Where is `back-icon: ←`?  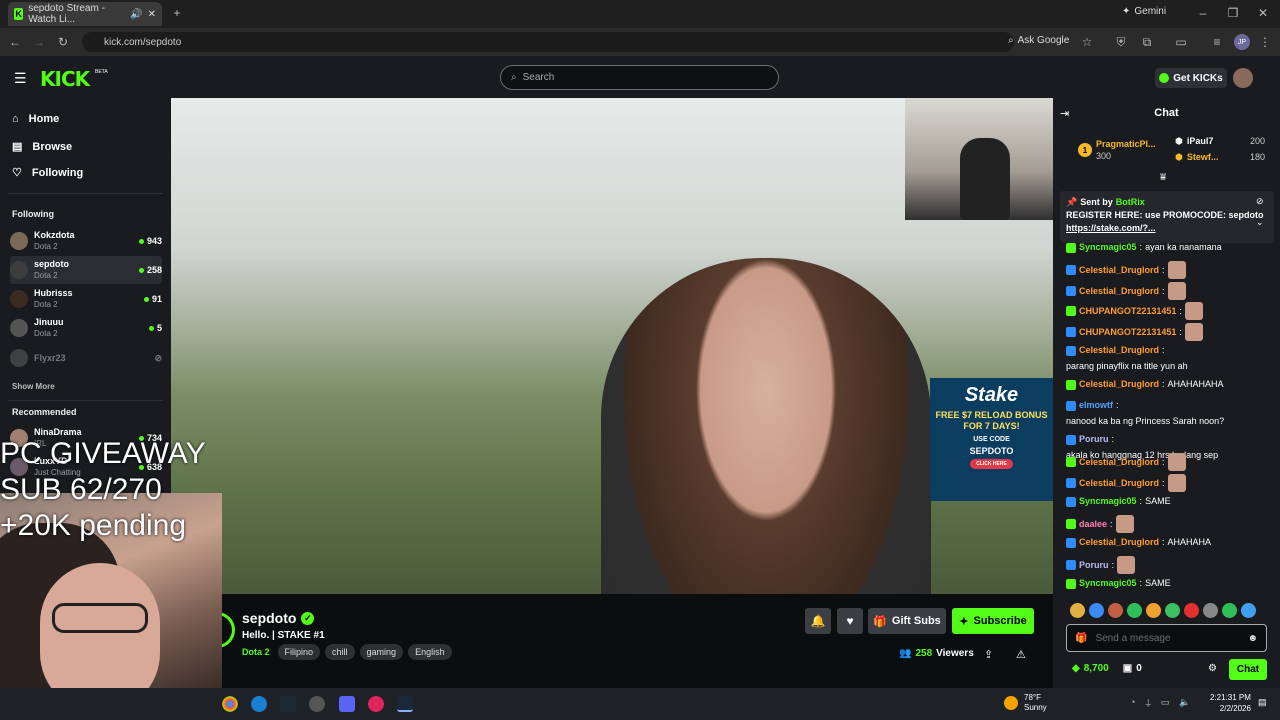
back-icon: ← is located at coordinates (15, 42).